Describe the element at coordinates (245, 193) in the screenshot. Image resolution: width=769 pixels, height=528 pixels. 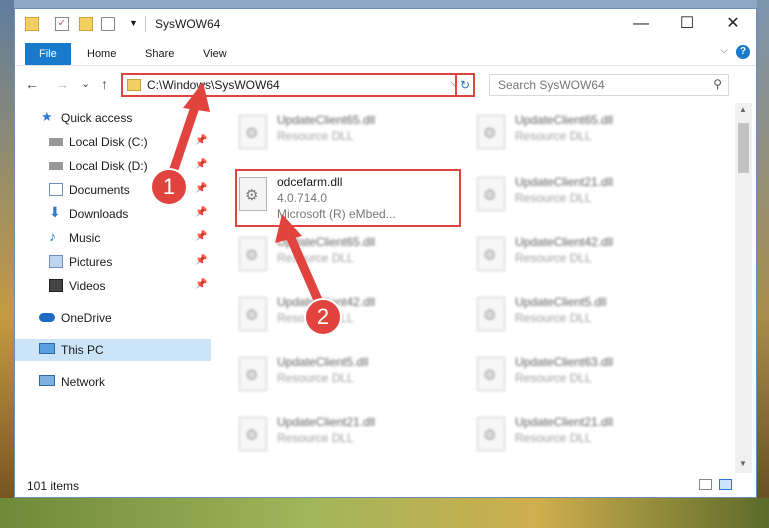
I see `annotation-arrows` at that location.